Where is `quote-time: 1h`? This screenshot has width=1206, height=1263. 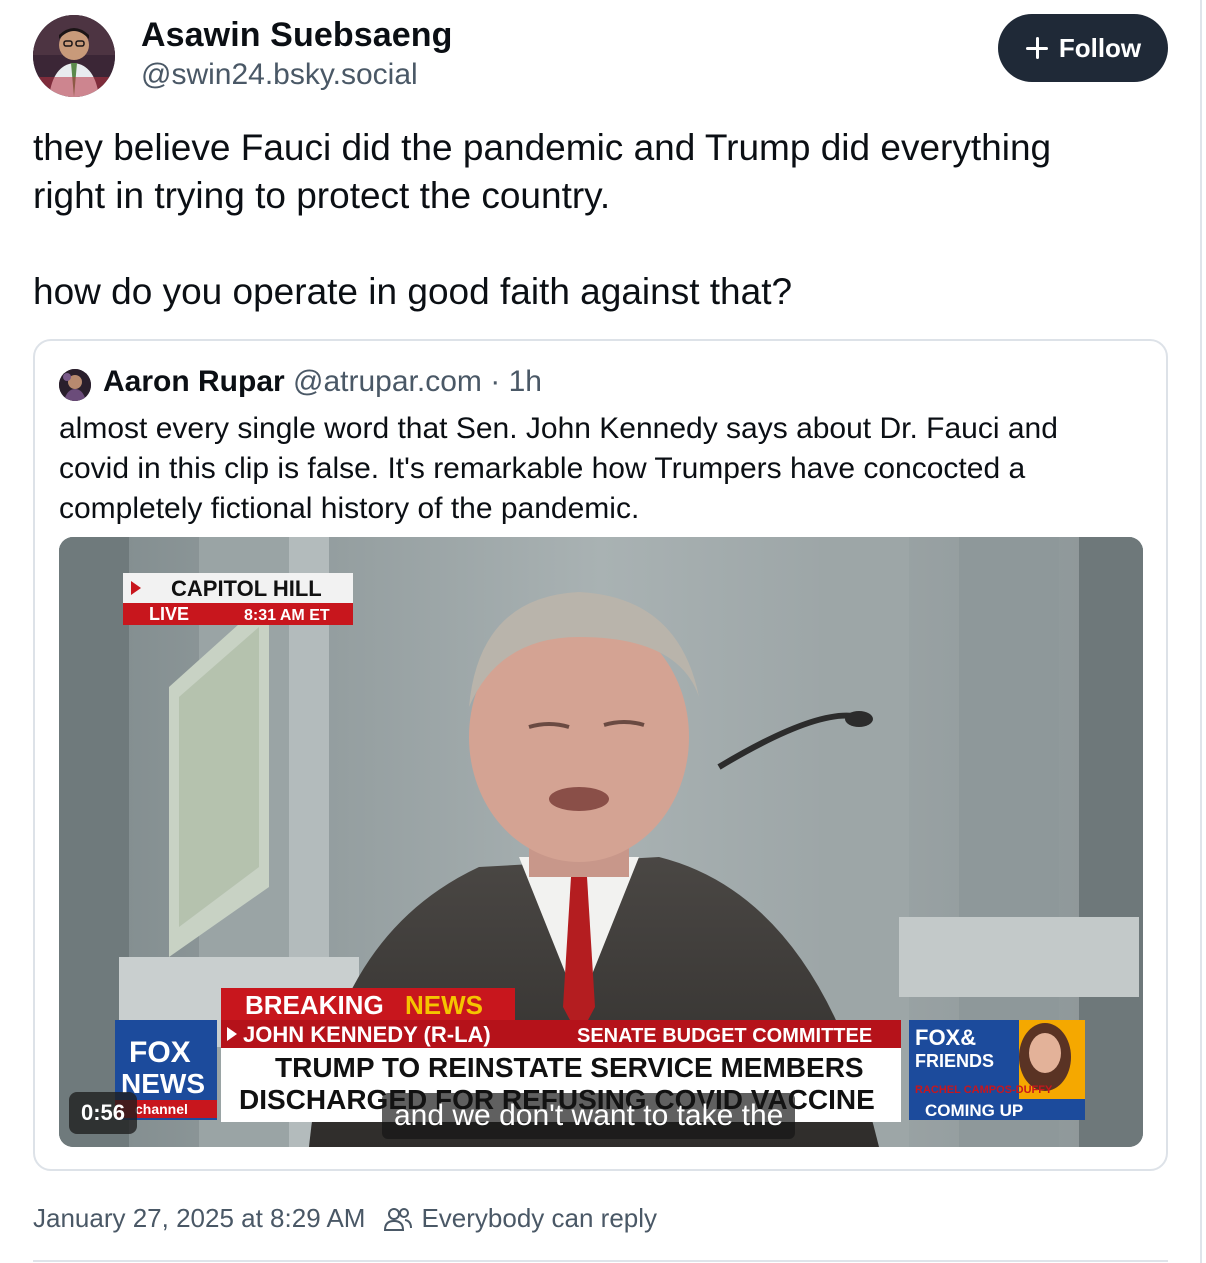 quote-time: 1h is located at coordinates (525, 381).